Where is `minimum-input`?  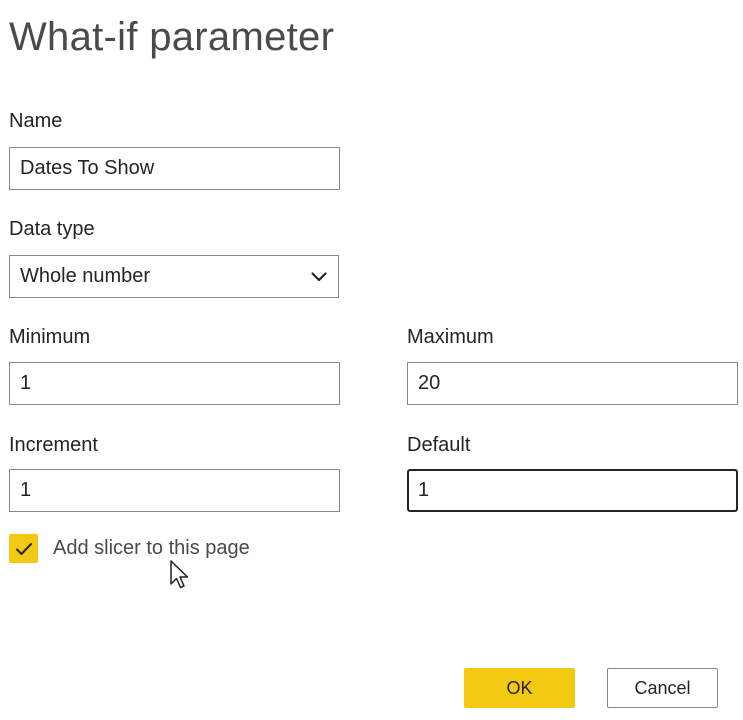
minimum-input is located at coordinates (174, 383).